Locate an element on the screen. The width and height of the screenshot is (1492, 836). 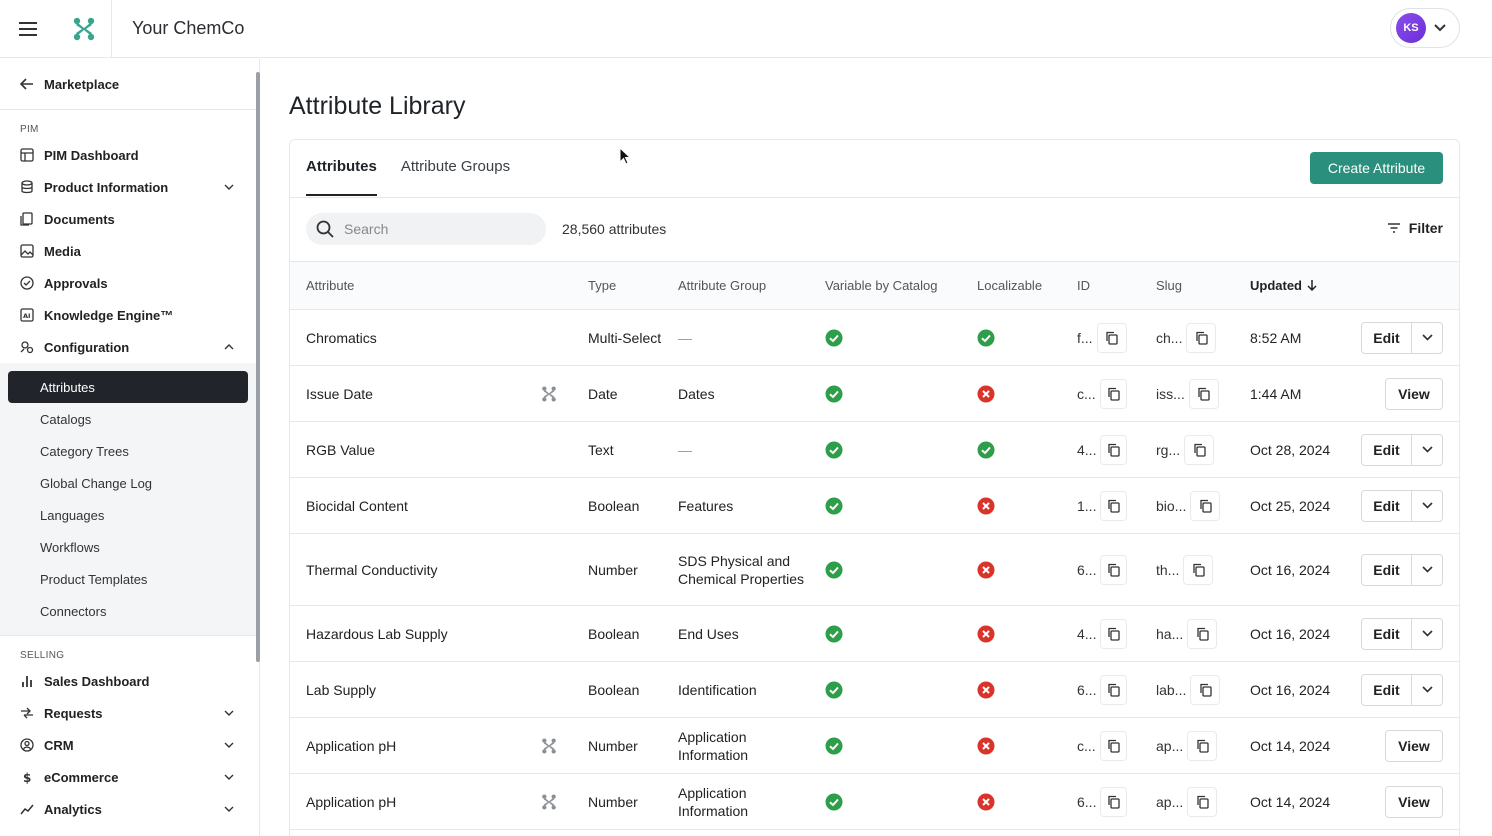
column-header-type: Type is located at coordinates (602, 285).